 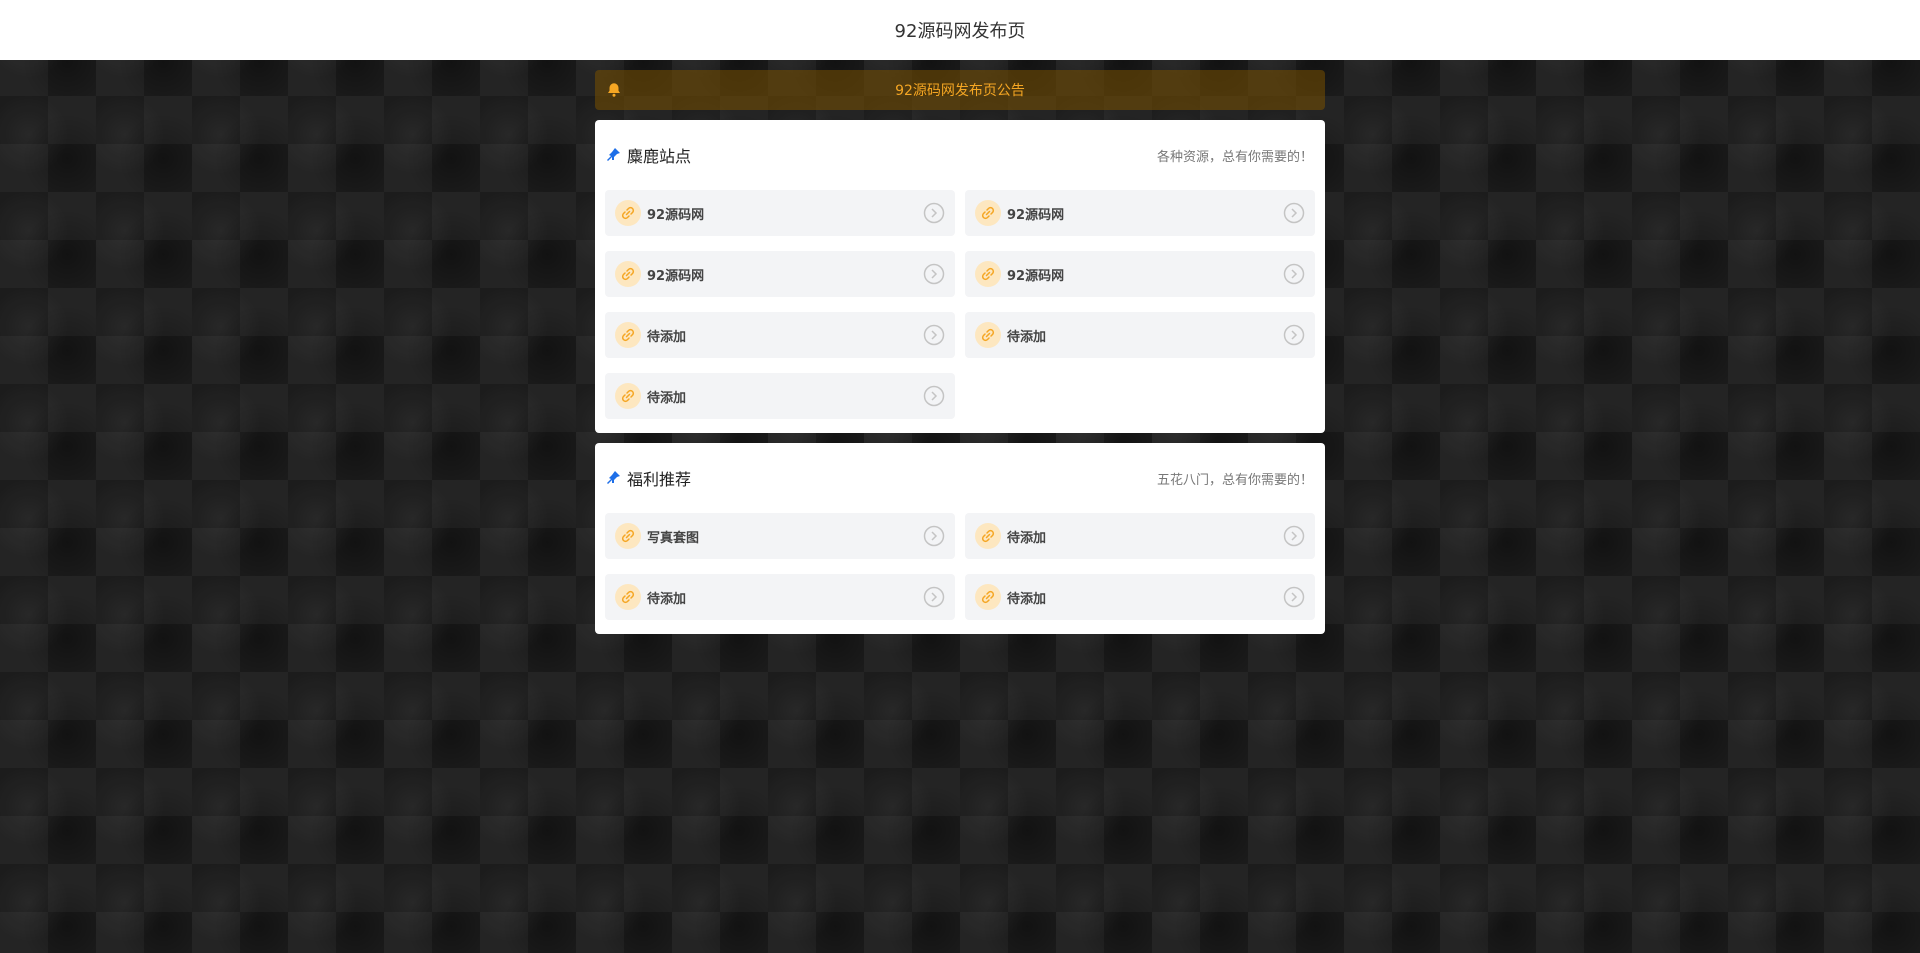 I want to click on section-card: 福利推荐 五花八门，总有你需要的！ 写真套图 待添加 待添加 待添加, so click(x=960, y=538).